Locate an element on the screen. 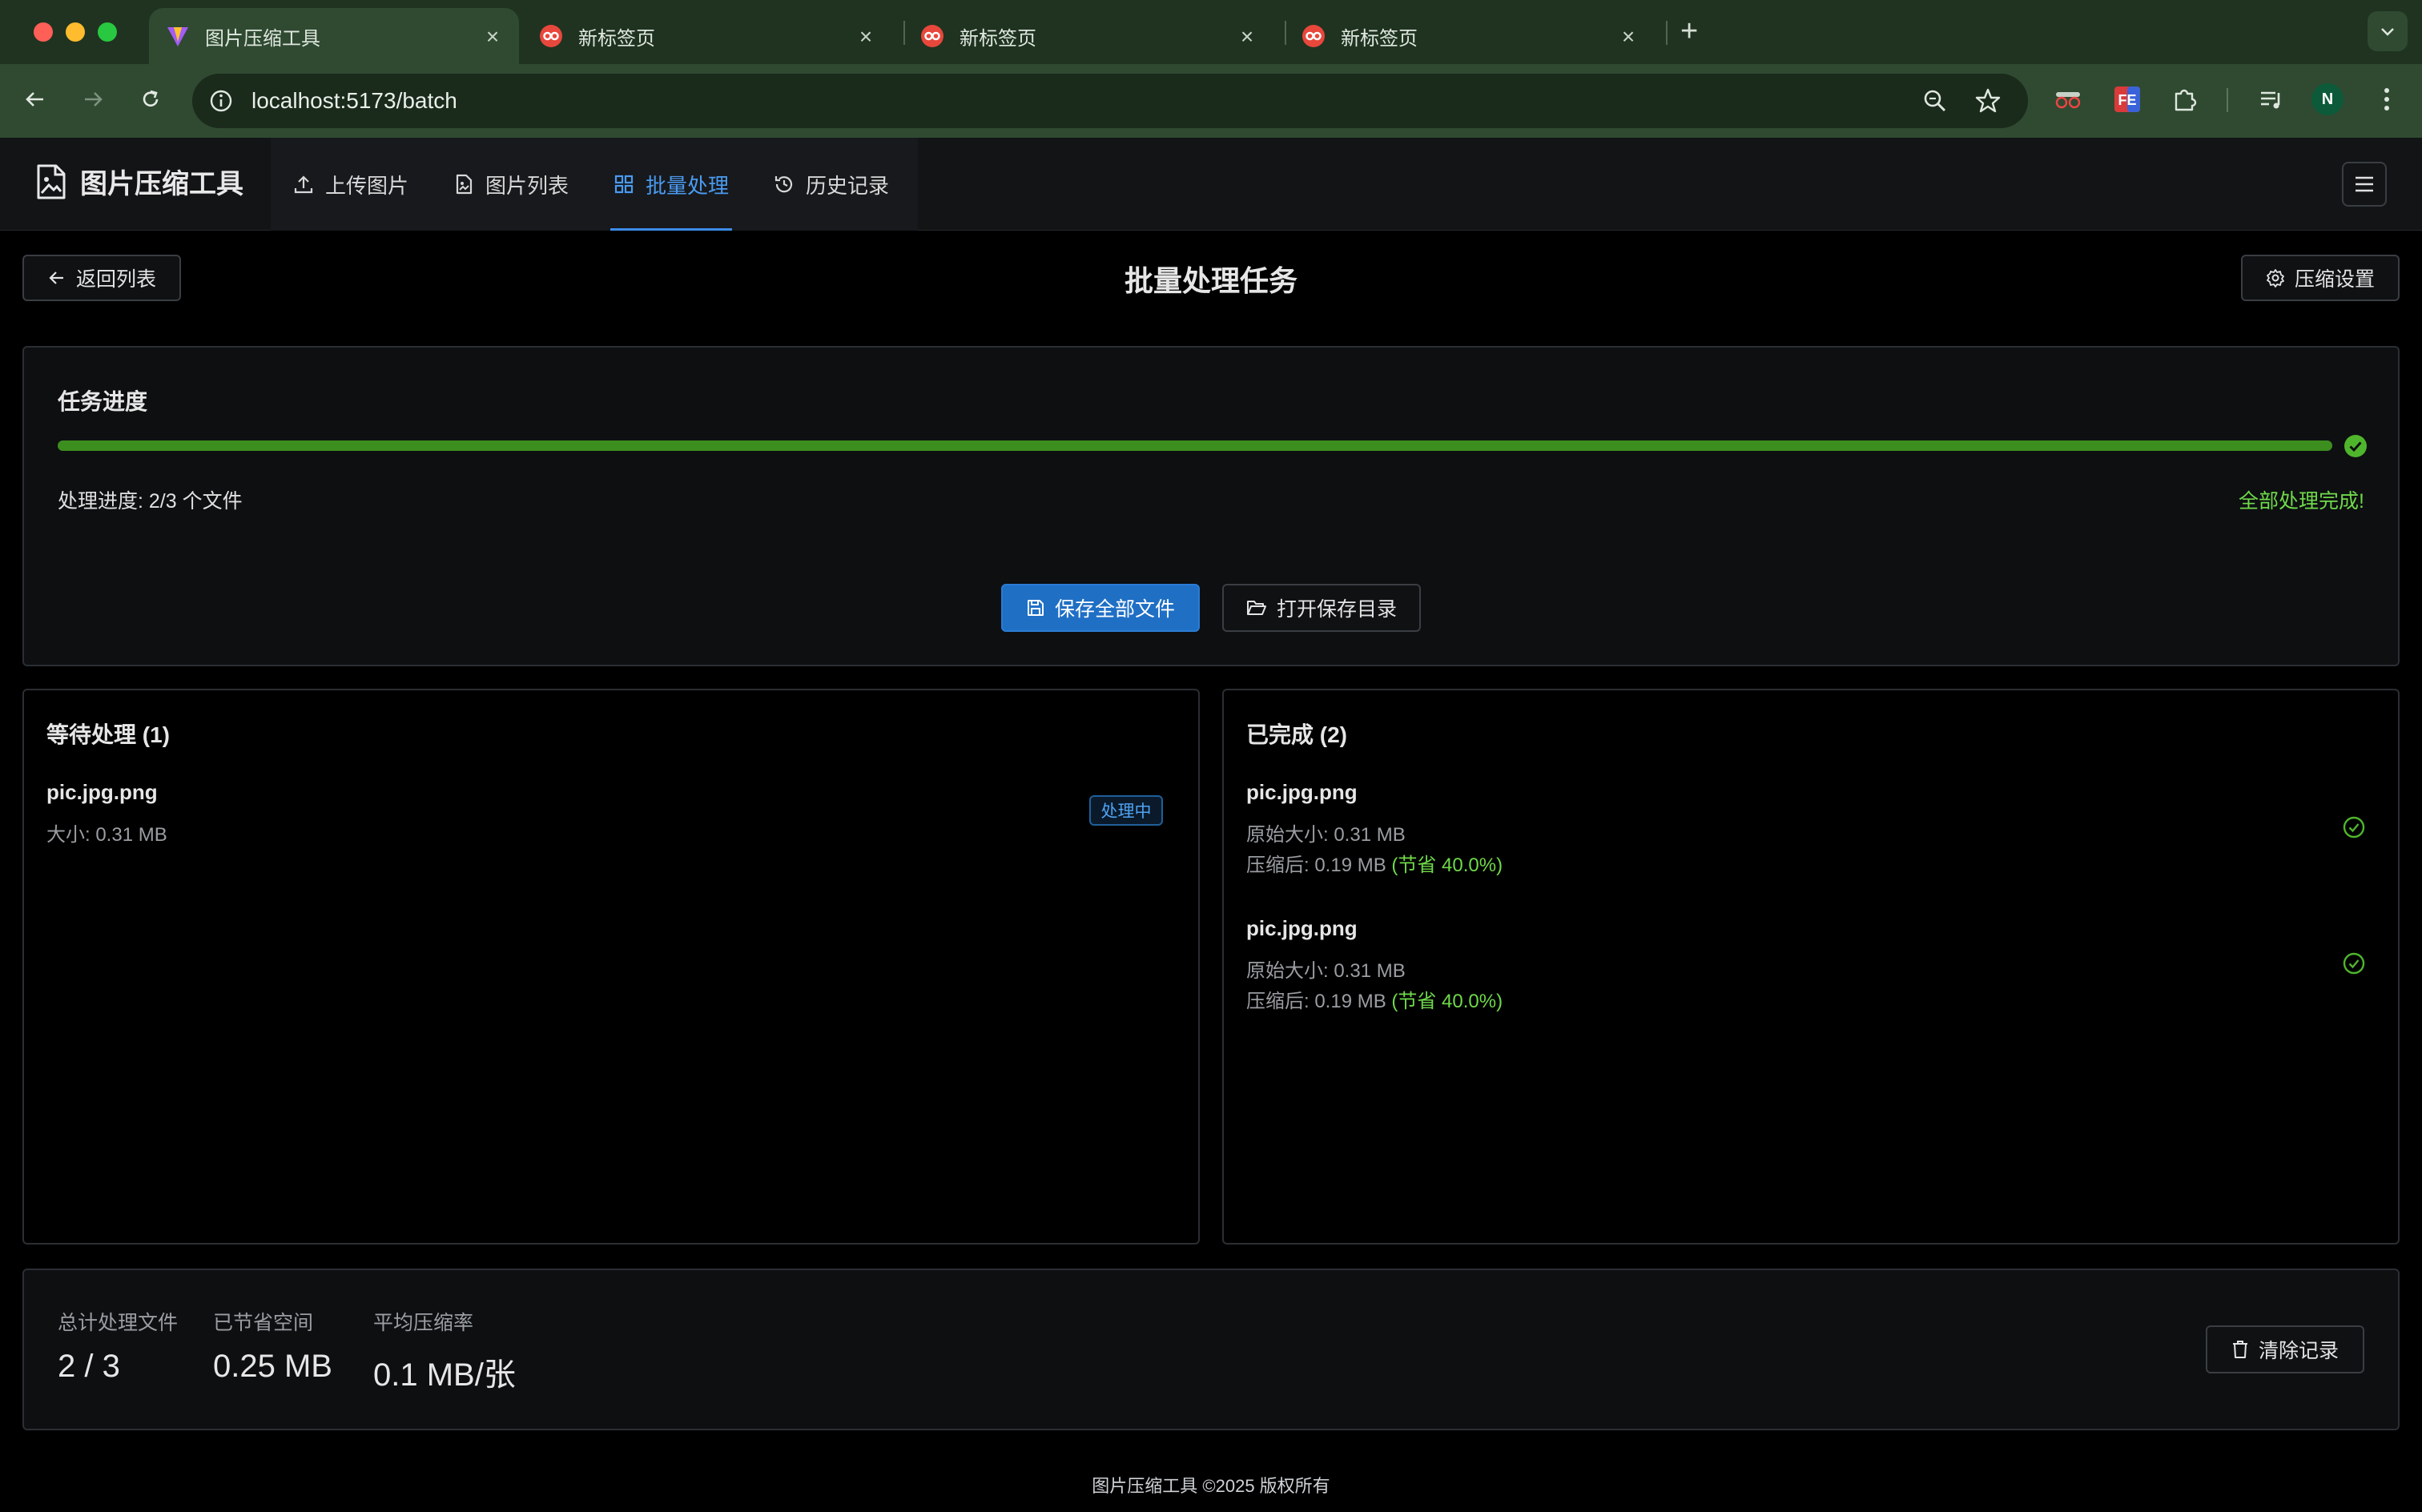  nav-history: 历史记录 is located at coordinates (831, 184).